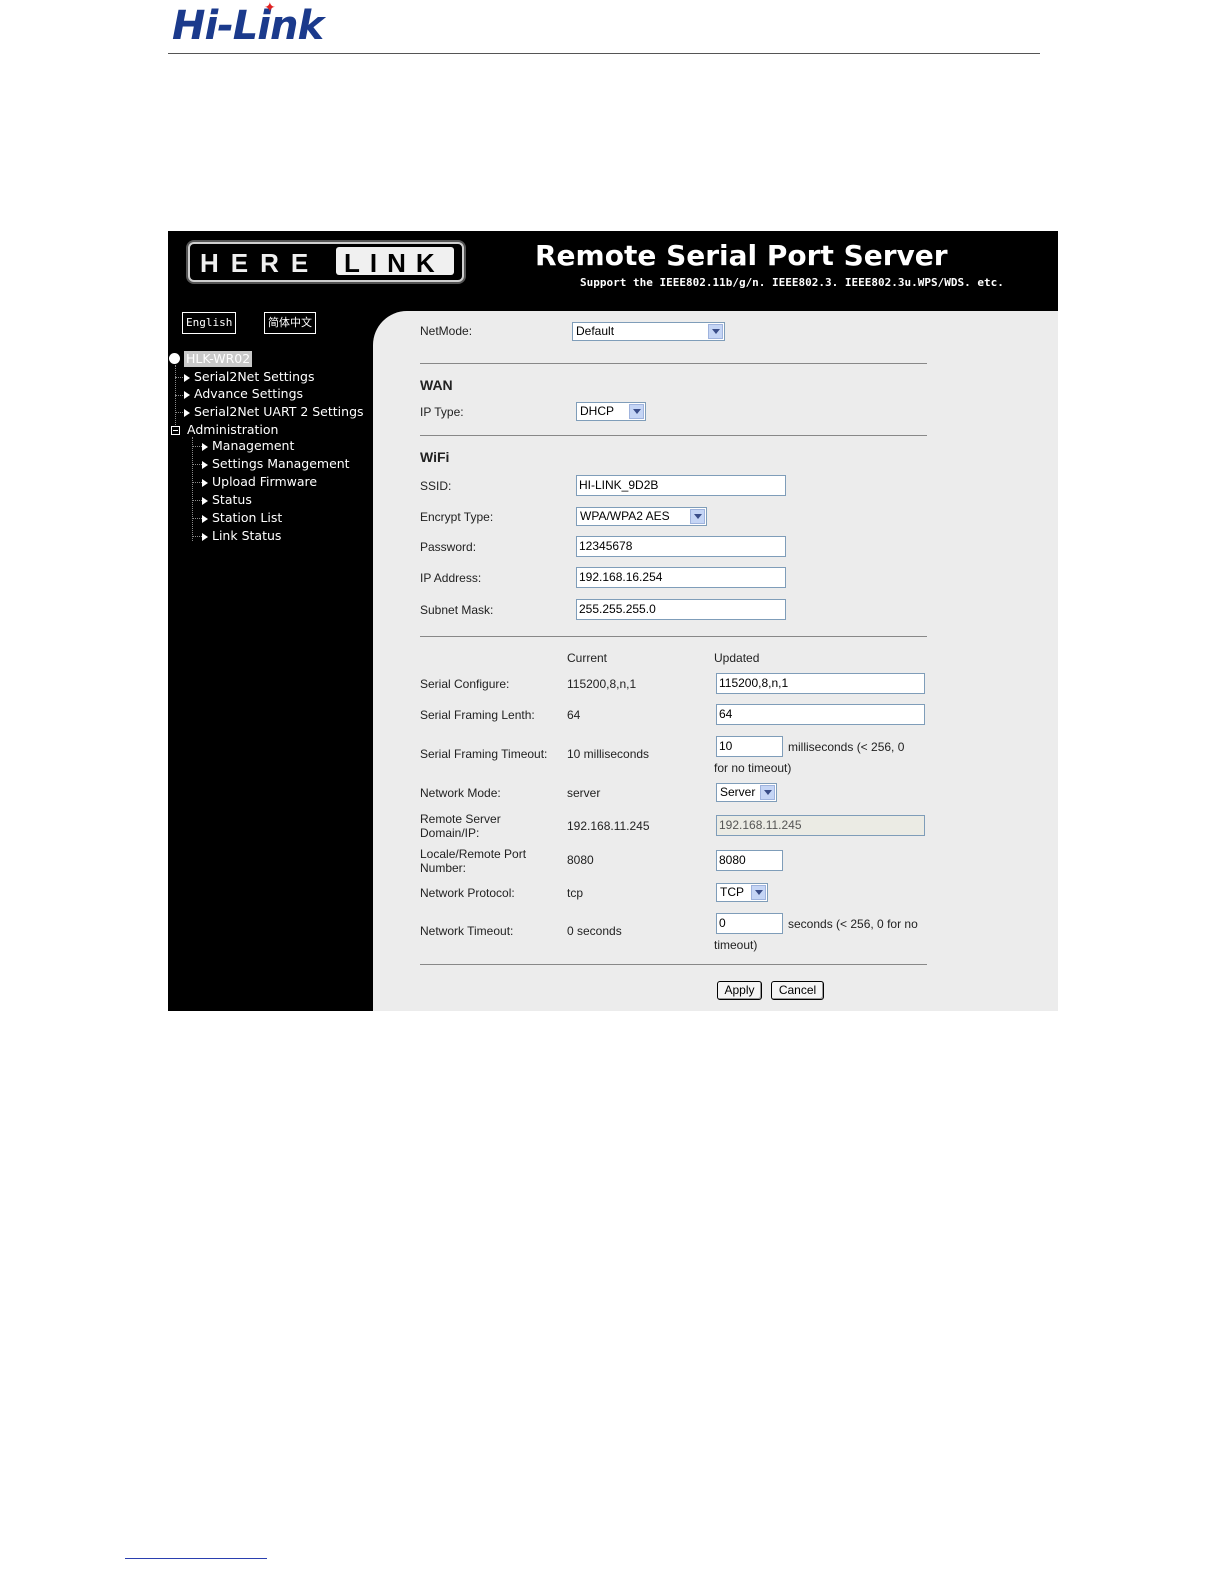 The image size is (1224, 1584). Describe the element at coordinates (274, 412) in the screenshot. I see `nav-item-uart2-settings: Serial2Net UART 2 Settings` at that location.